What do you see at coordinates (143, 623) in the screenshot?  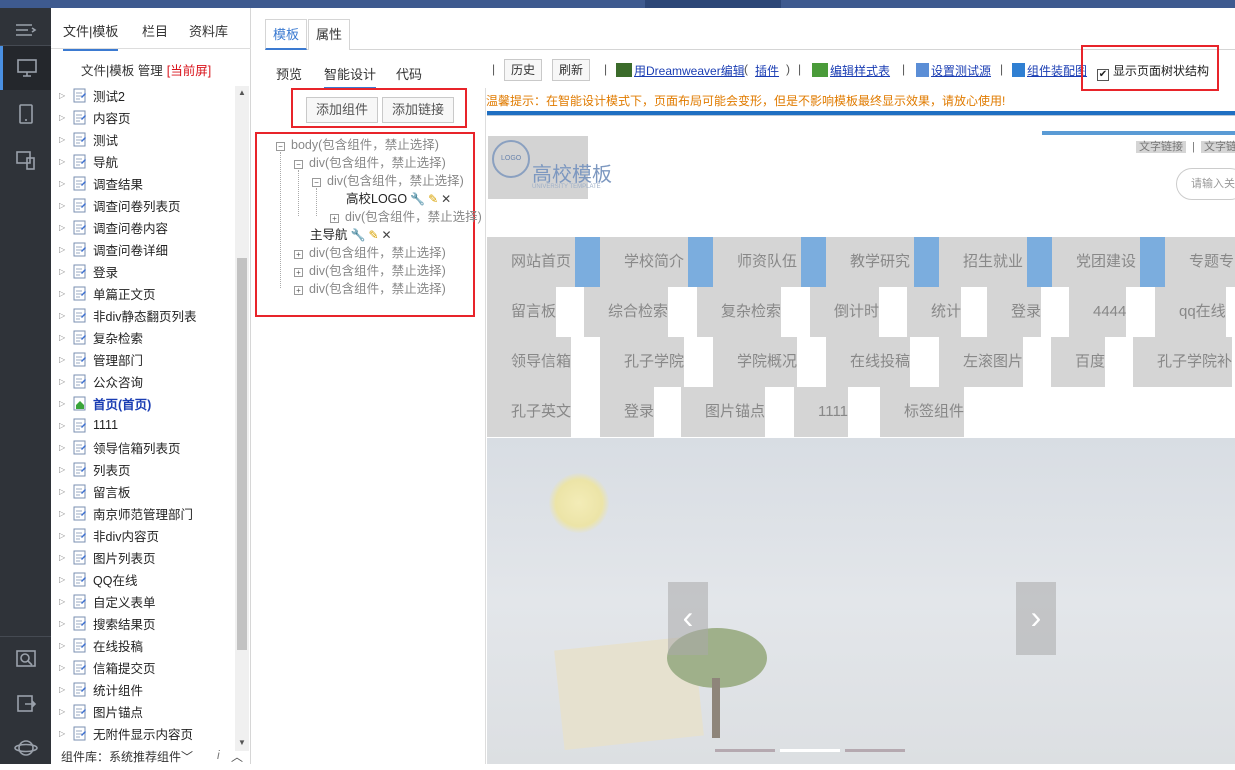 I see `template-list-item: ▷ 搜索结果页` at bounding box center [143, 623].